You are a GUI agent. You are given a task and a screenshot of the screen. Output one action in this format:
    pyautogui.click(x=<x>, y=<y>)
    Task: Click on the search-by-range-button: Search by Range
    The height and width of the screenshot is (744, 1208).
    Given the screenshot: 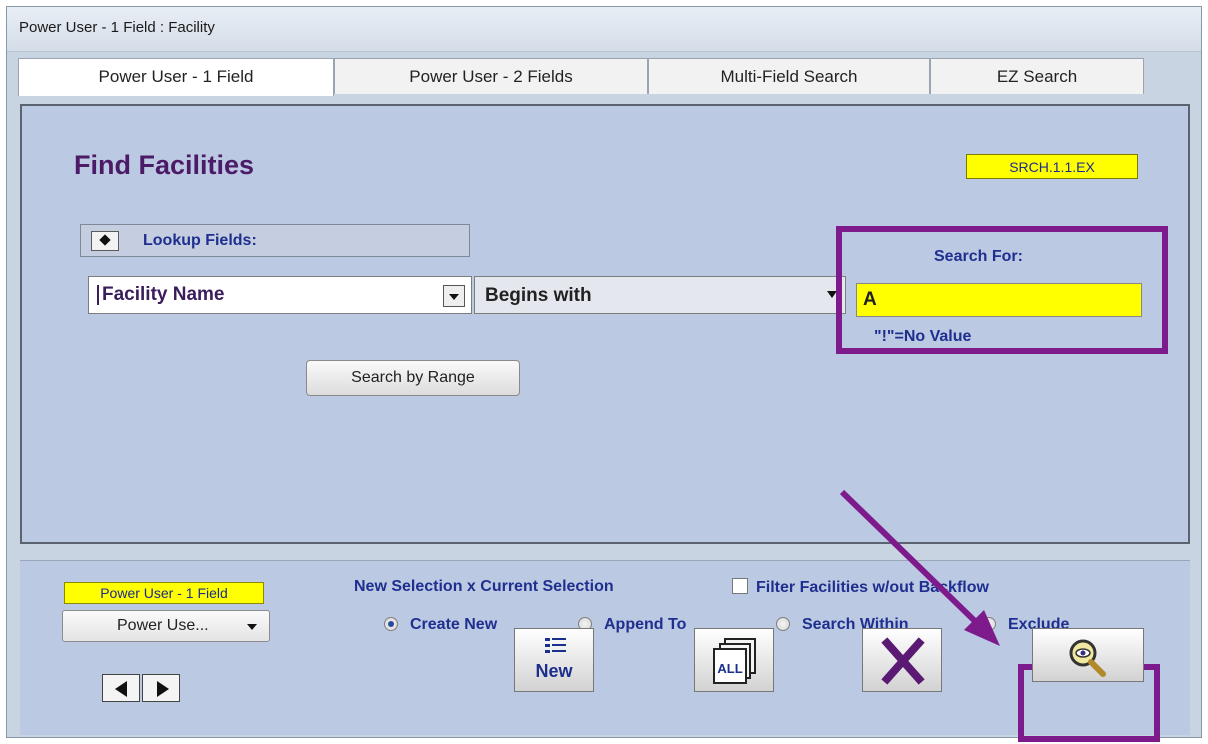 What is the action you would take?
    pyautogui.click(x=413, y=378)
    